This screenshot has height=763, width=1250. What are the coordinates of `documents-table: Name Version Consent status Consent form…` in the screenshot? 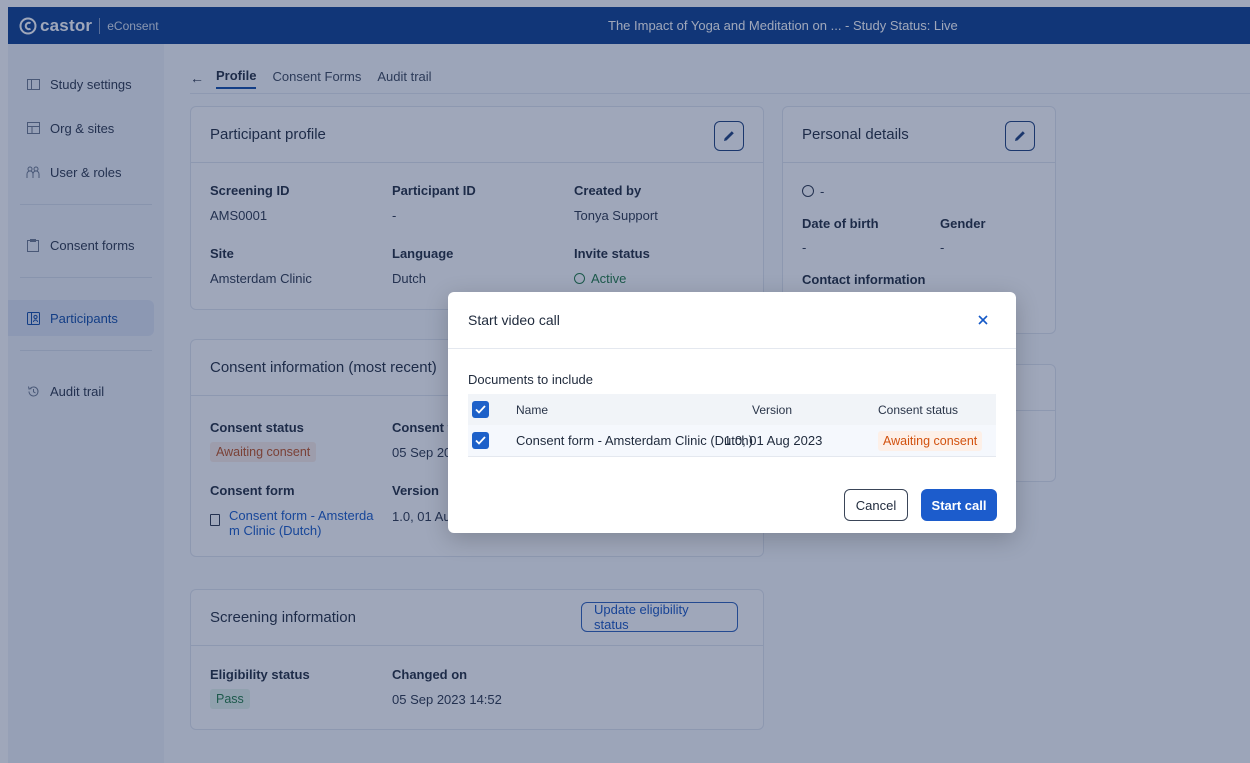 It's located at (732, 425).